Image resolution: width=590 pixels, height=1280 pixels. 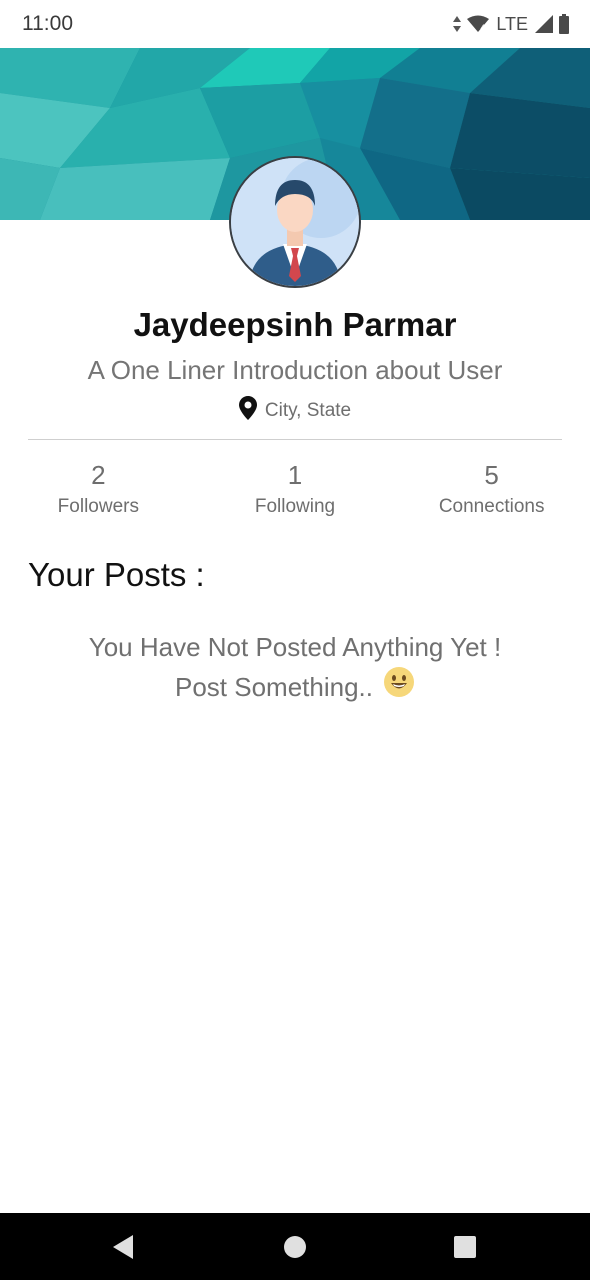 I want to click on wifi-icon: 4, so click(x=478, y=24).